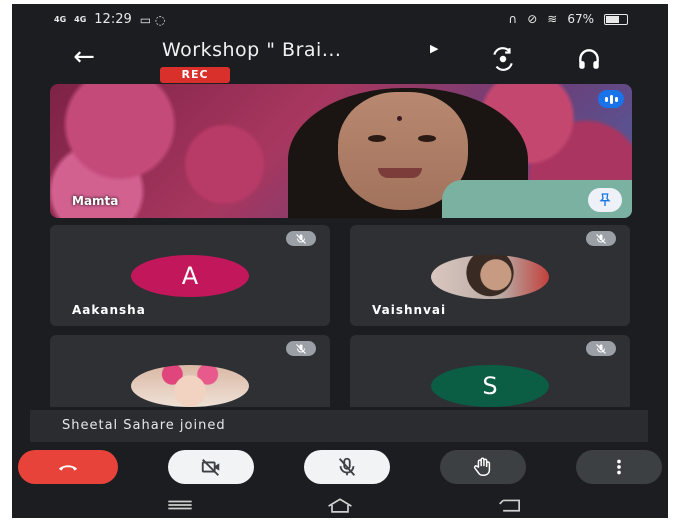 Image resolution: width=676 pixels, height=524 pixels. What do you see at coordinates (339, 426) in the screenshot?
I see `join-notification: Sheetal Sahare joined` at bounding box center [339, 426].